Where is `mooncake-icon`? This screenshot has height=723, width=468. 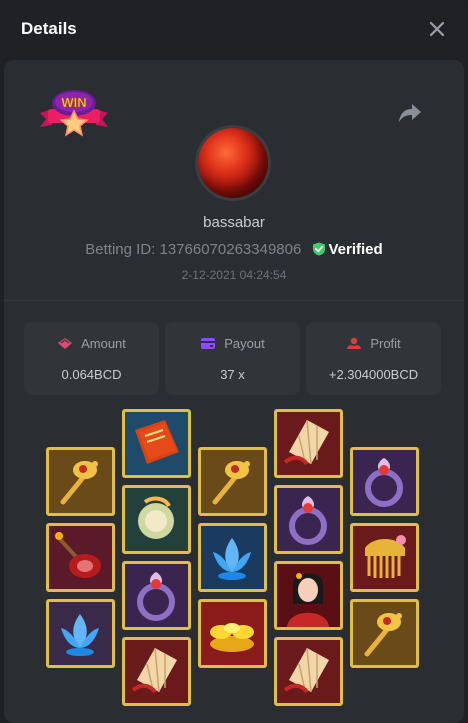
mooncake-icon is located at coordinates (156, 519).